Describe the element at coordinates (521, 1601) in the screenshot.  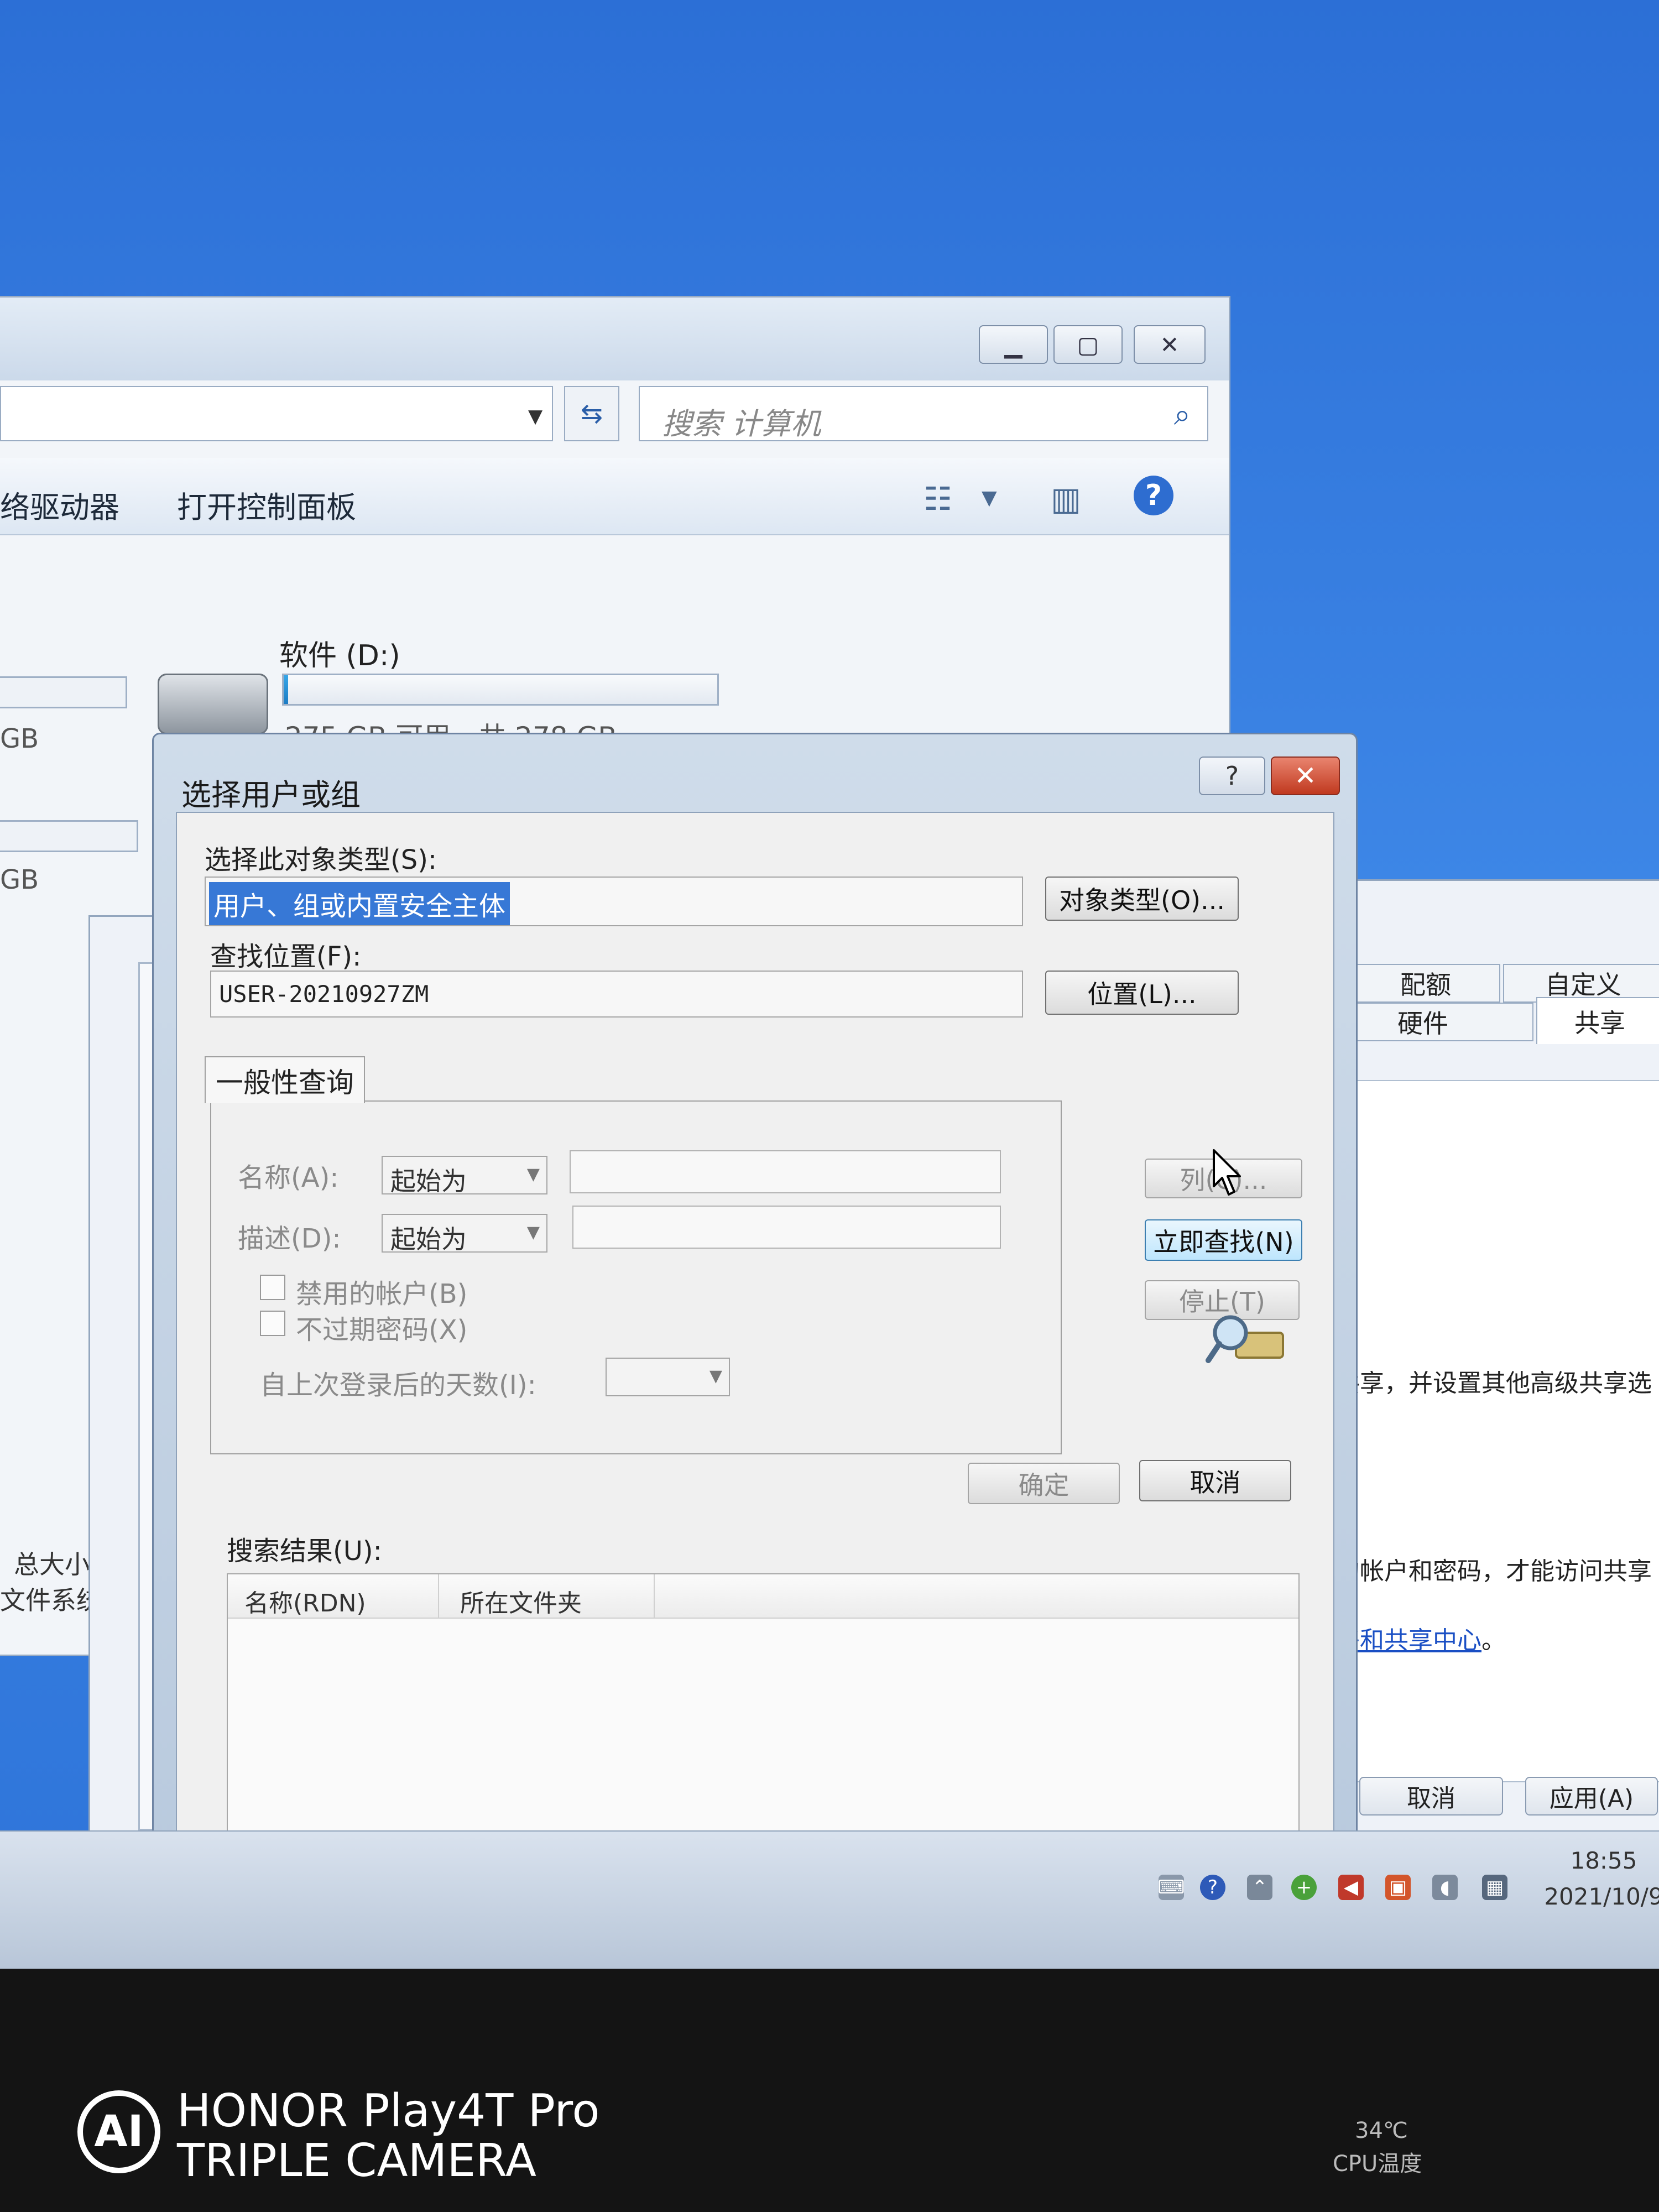
I see `column-header-folder: 所在文件夹` at that location.